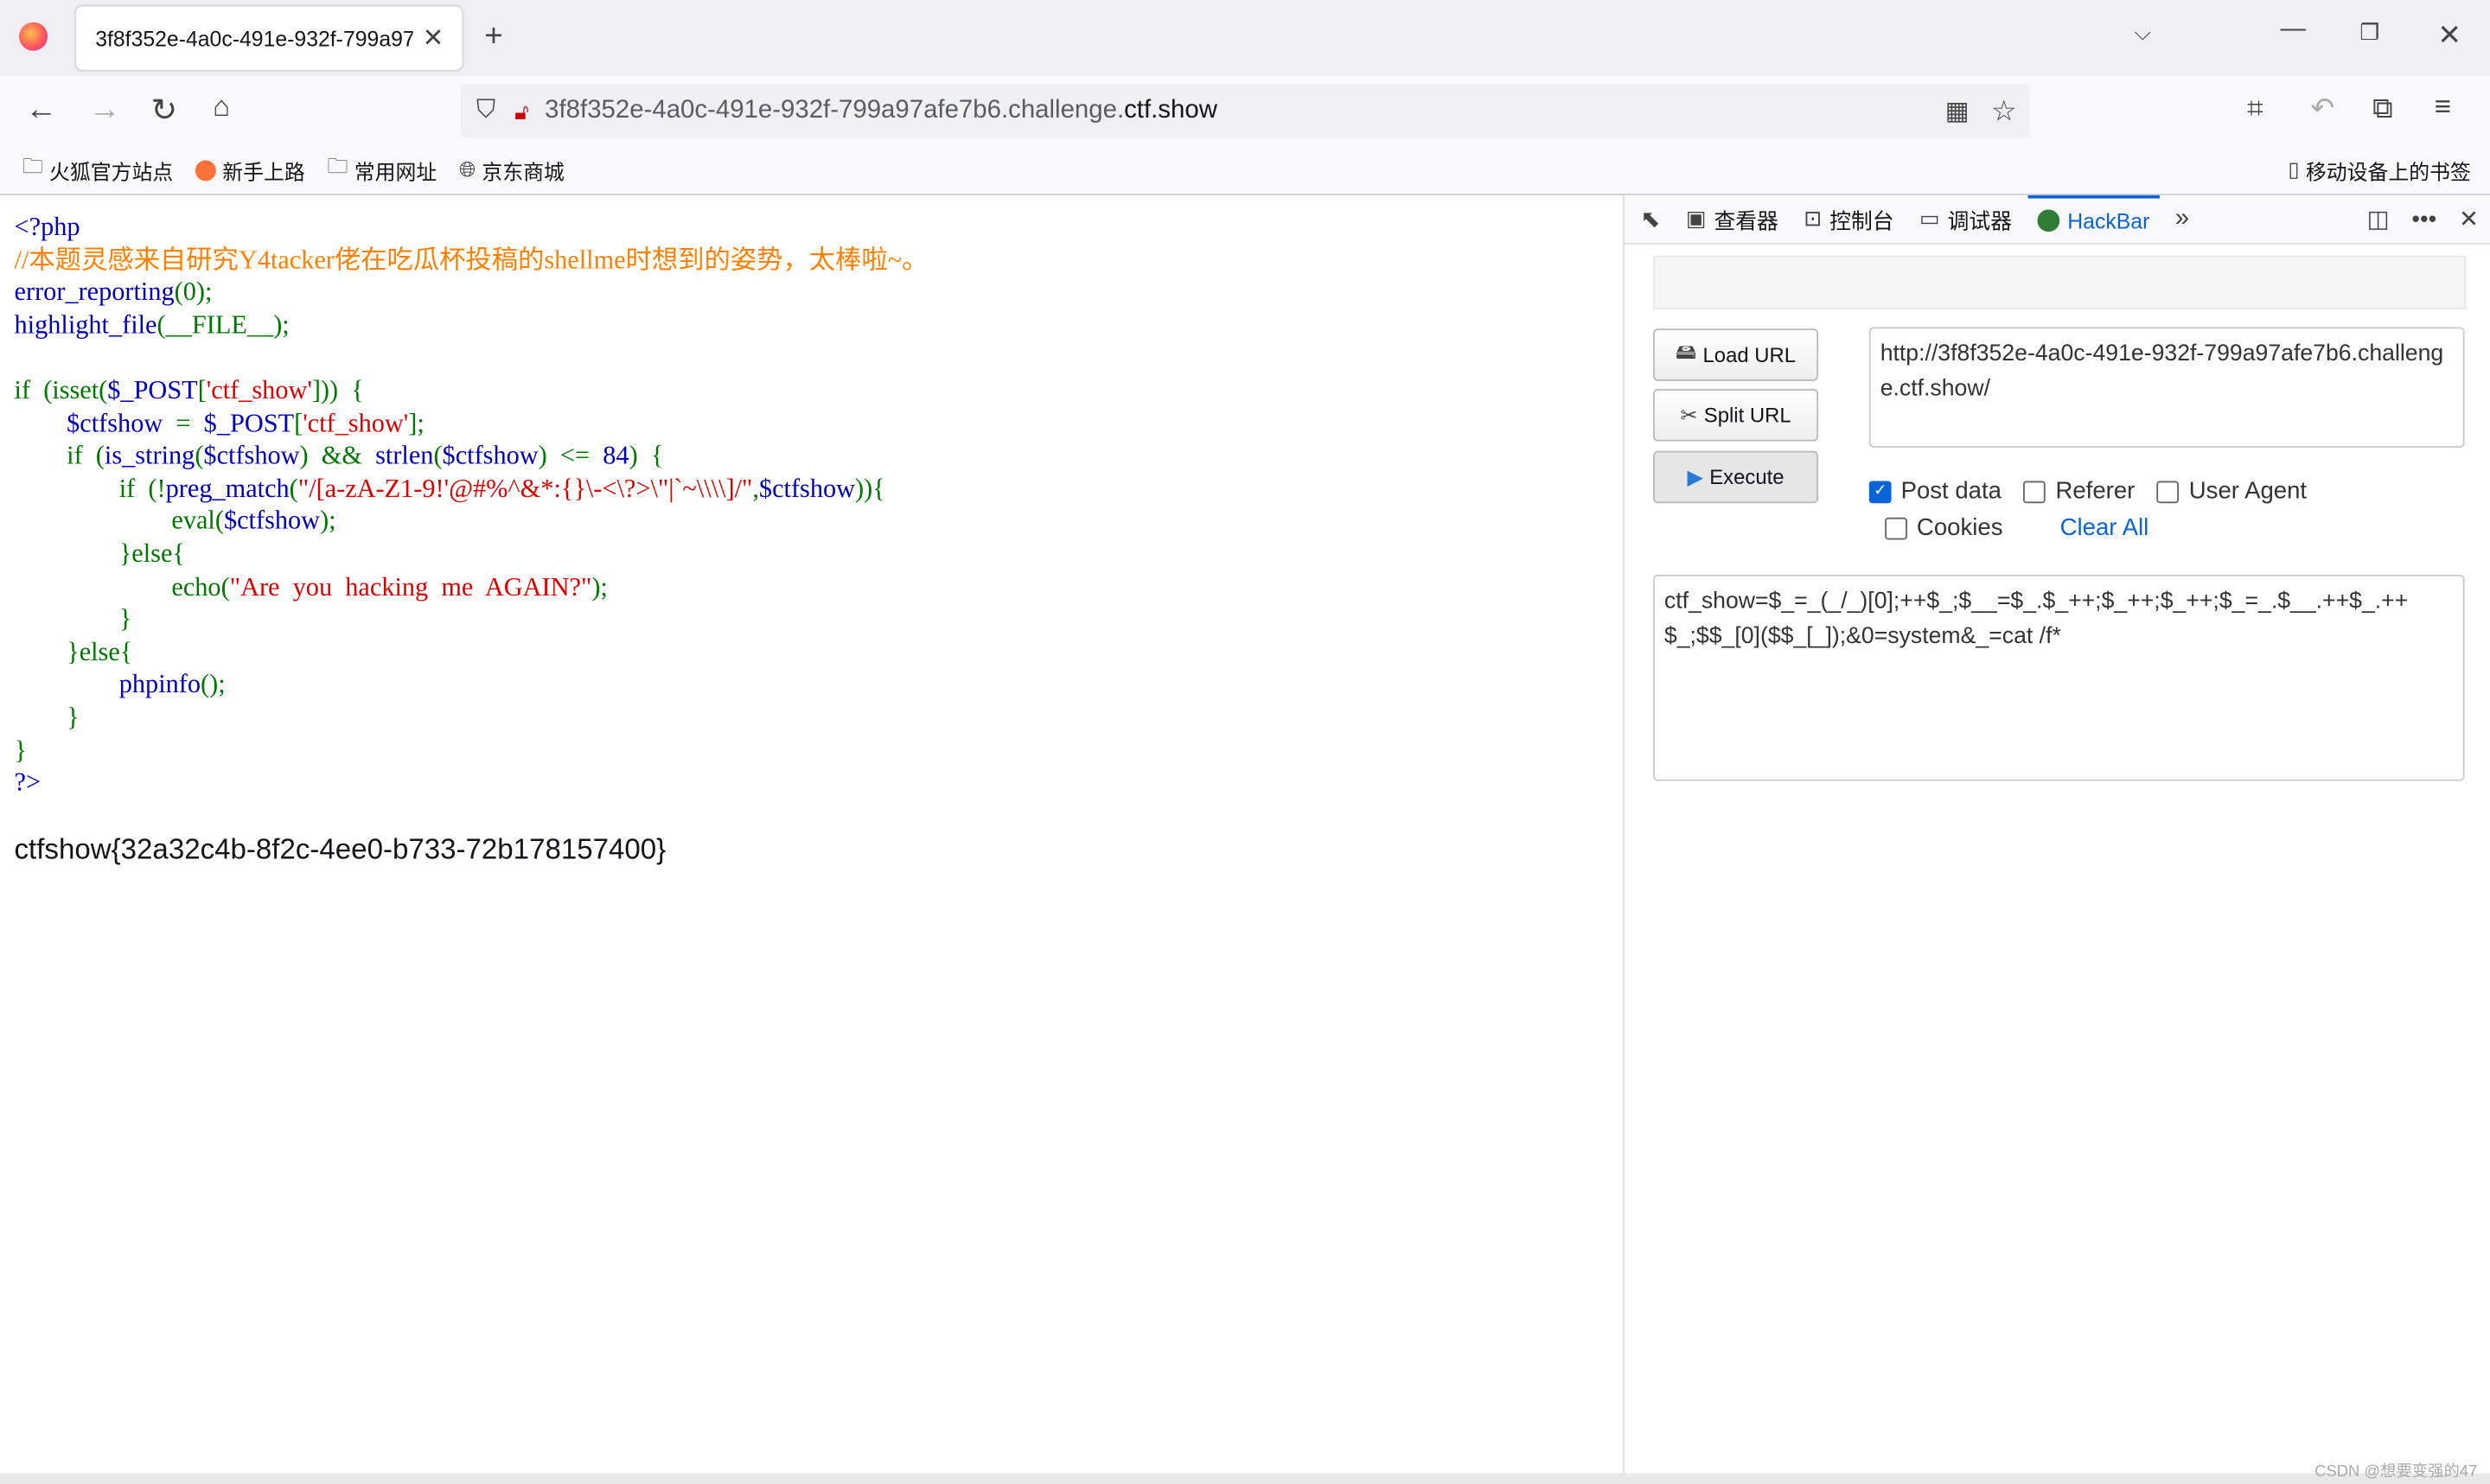  Describe the element at coordinates (1958, 111) in the screenshot. I see `qr-code-icon: ▦` at that location.